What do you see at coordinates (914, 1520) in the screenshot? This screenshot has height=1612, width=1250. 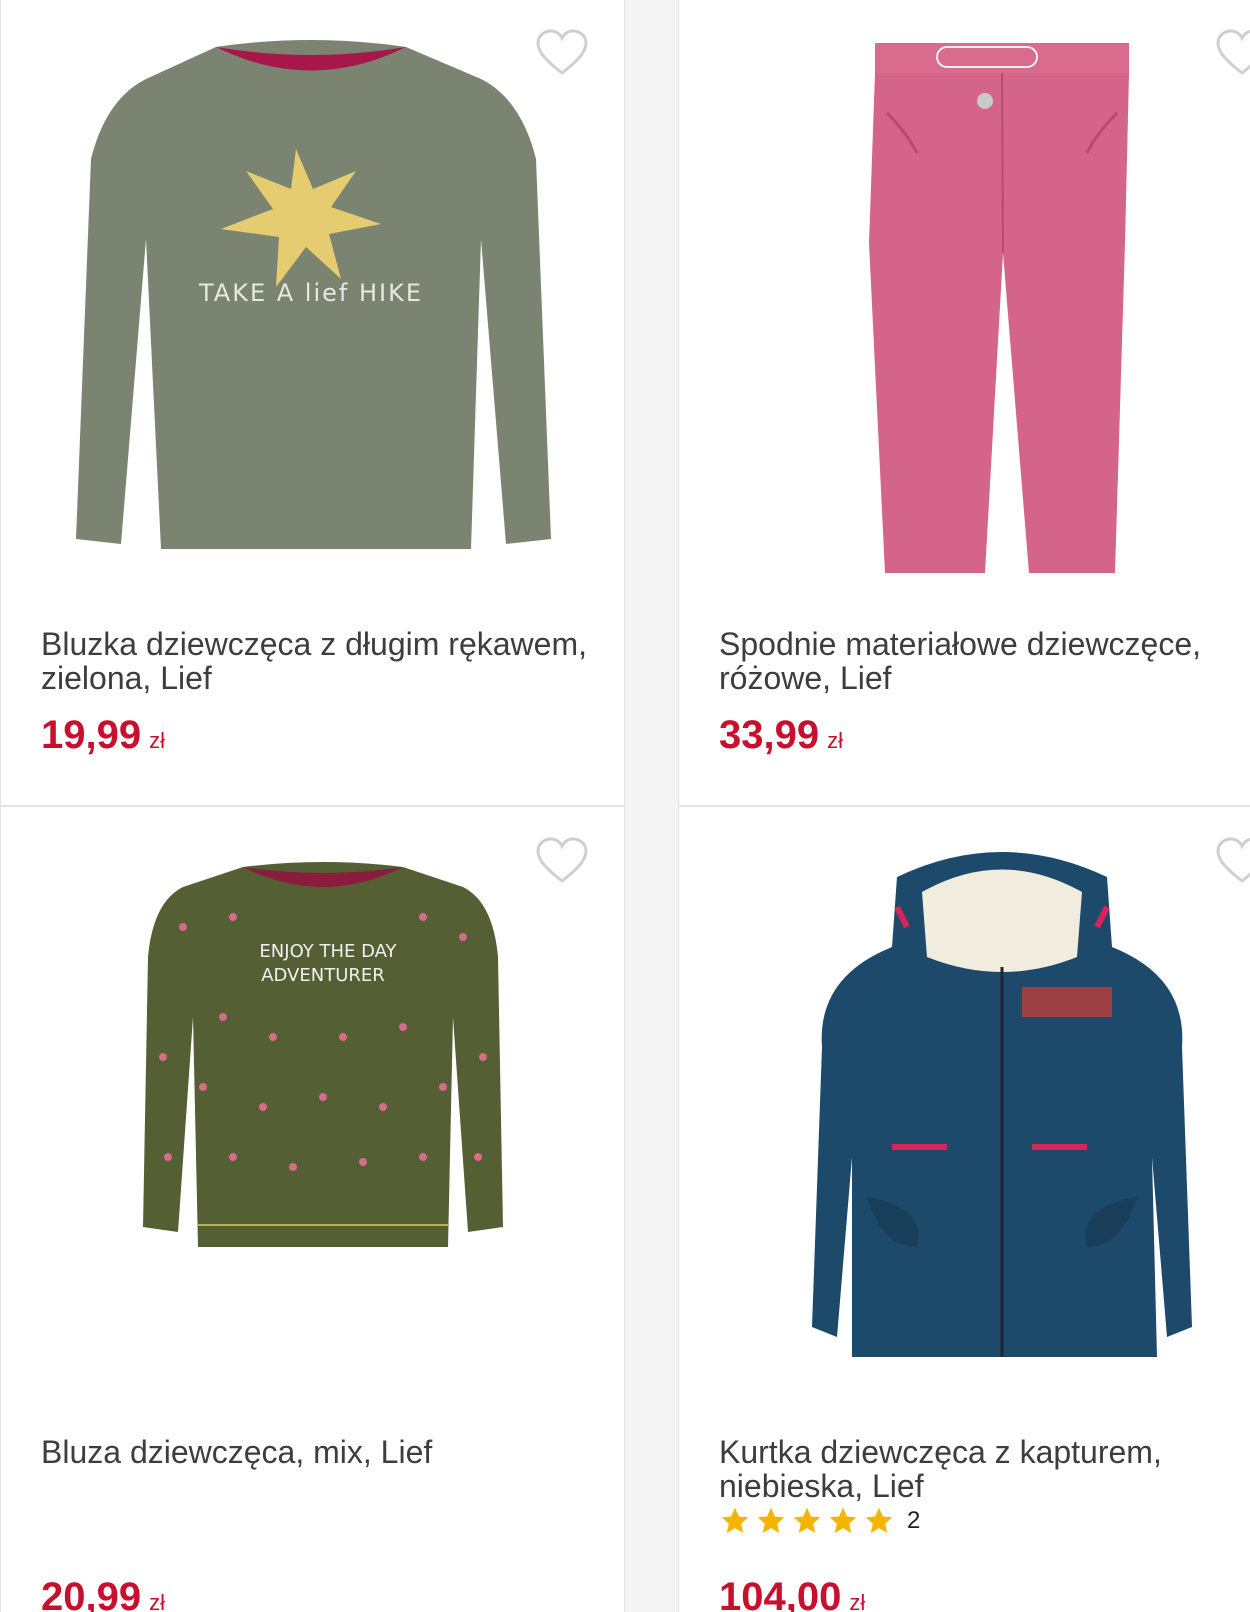 I see `rating-count: 2` at bounding box center [914, 1520].